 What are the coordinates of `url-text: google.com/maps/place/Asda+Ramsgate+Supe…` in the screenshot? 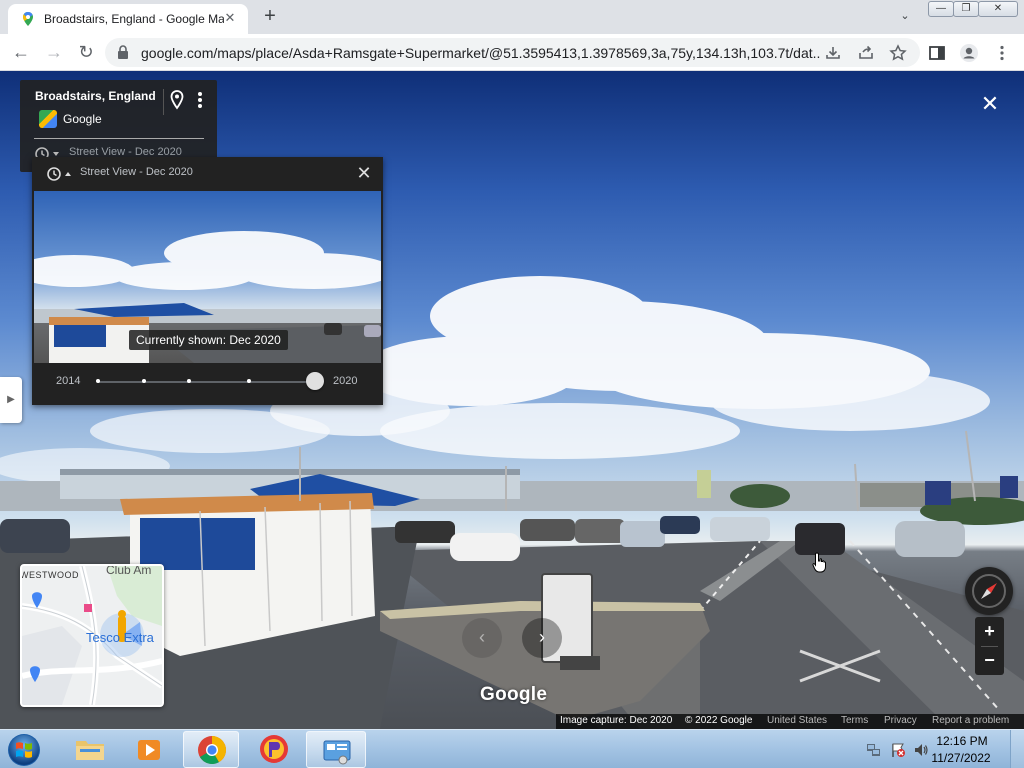 It's located at (481, 53).